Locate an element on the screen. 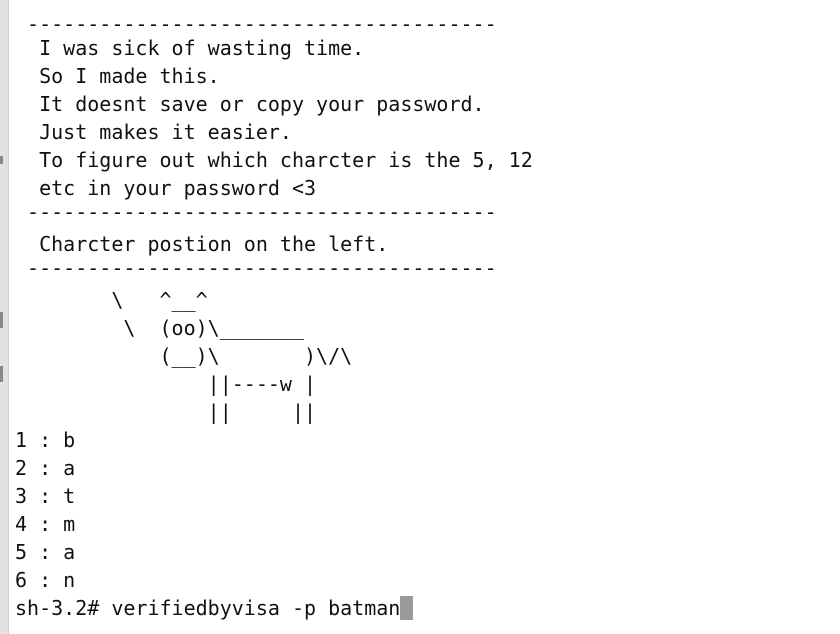 This screenshot has width=840, height=634. character-position-line: 1 : b is located at coordinates (45, 440).